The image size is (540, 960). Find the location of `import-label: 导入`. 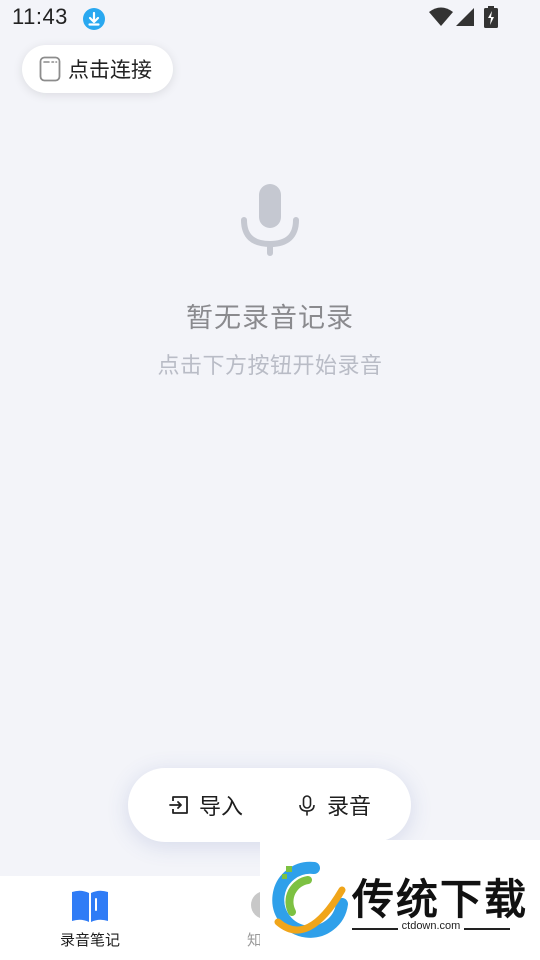

import-label: 导入 is located at coordinates (221, 807).